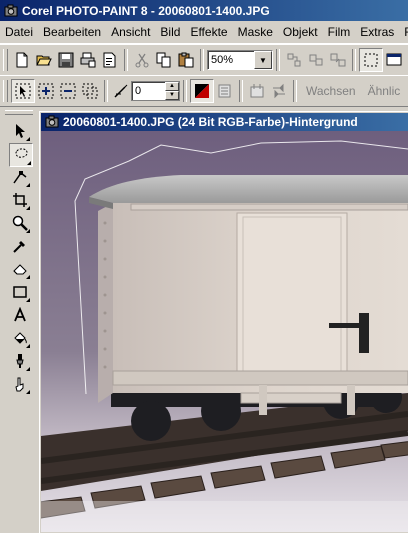 The height and width of the screenshot is (533, 408). I want to click on mask-transform-tool, so click(20, 177).